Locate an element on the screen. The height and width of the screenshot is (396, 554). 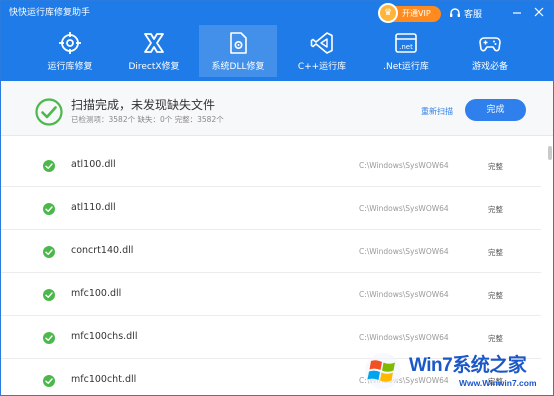
list-item: atl110.dll C:\Windows\SysWOW64 完整 is located at coordinates (271, 208).